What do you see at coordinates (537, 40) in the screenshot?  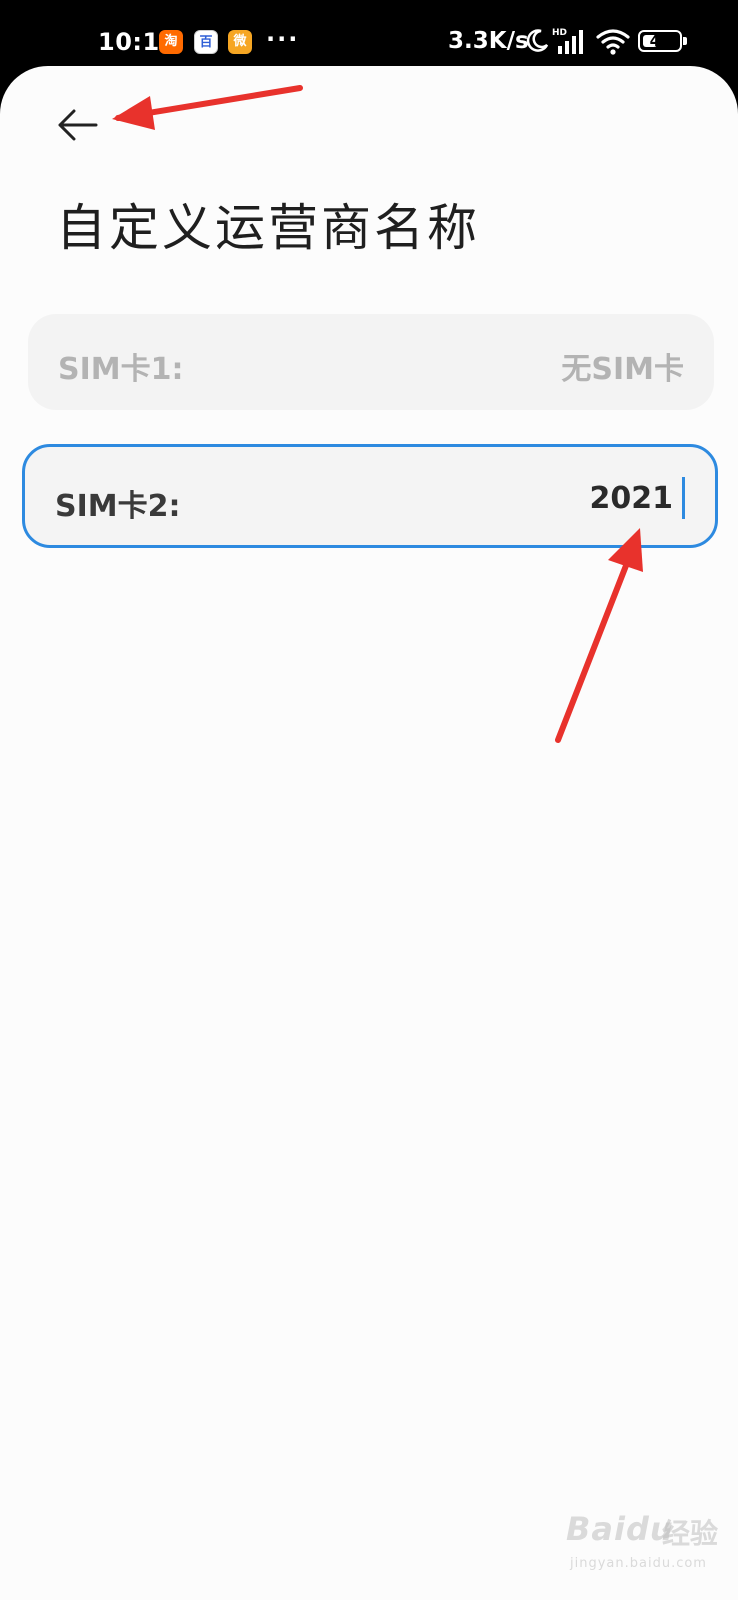 I see `moon-icon` at bounding box center [537, 40].